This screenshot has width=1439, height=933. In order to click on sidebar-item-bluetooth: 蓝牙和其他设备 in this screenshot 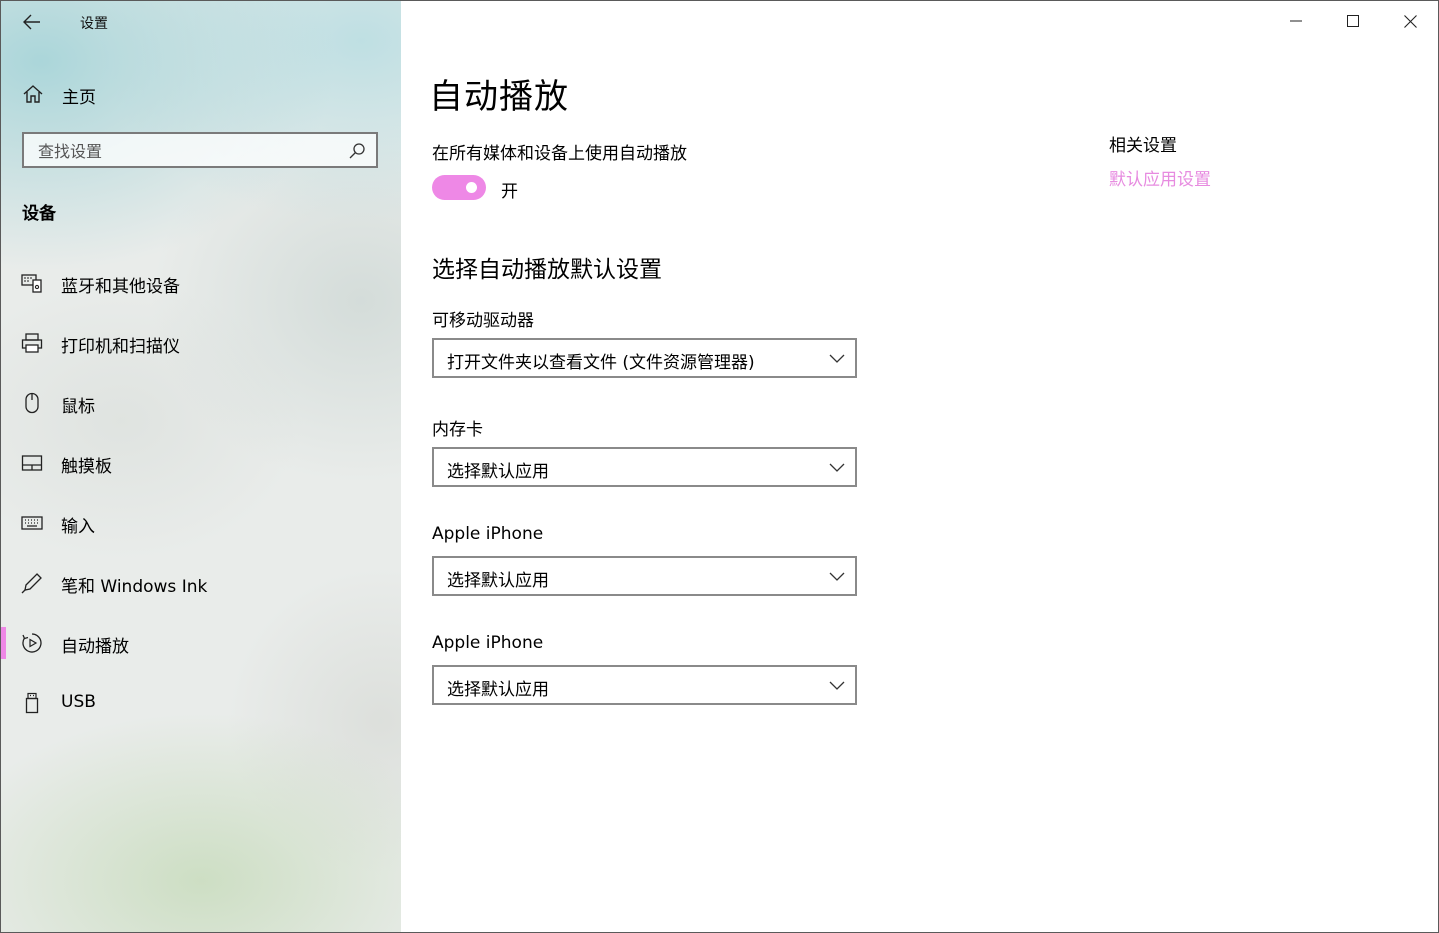, I will do `click(201, 283)`.